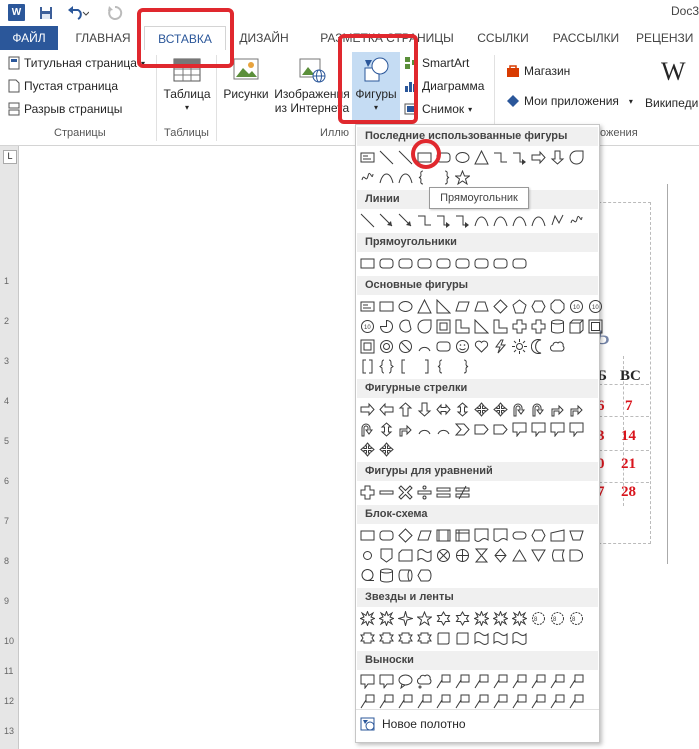  I want to click on shape-pent-icon, so click(519, 306).